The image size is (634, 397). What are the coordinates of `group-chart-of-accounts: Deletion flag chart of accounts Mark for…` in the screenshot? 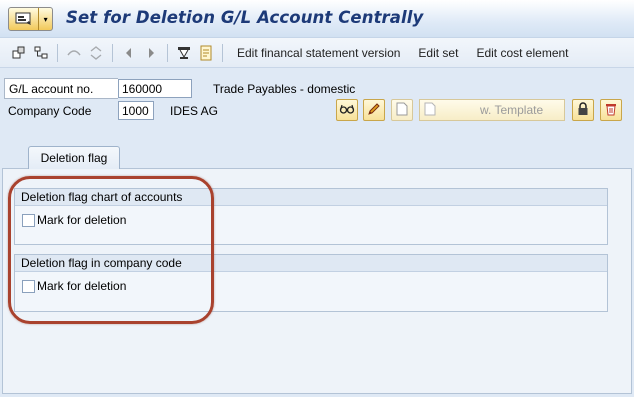 It's located at (311, 216).